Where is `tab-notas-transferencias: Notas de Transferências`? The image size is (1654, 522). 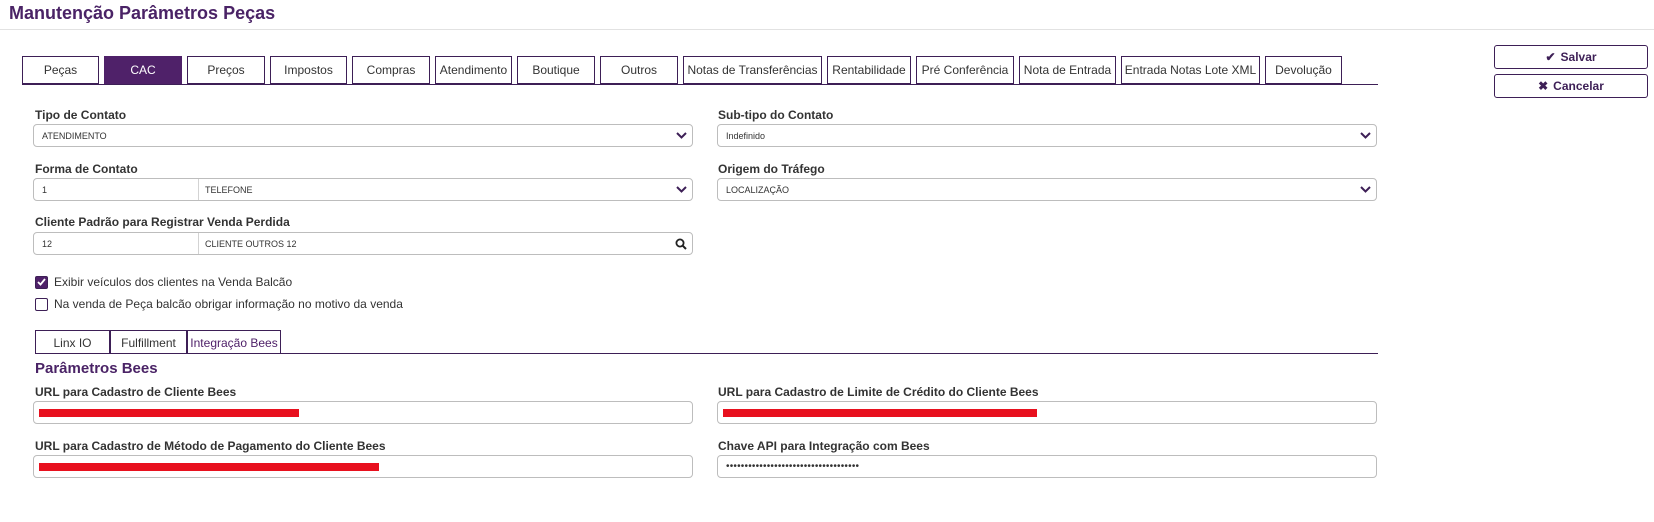
tab-notas-transferencias: Notas de Transferências is located at coordinates (752, 70).